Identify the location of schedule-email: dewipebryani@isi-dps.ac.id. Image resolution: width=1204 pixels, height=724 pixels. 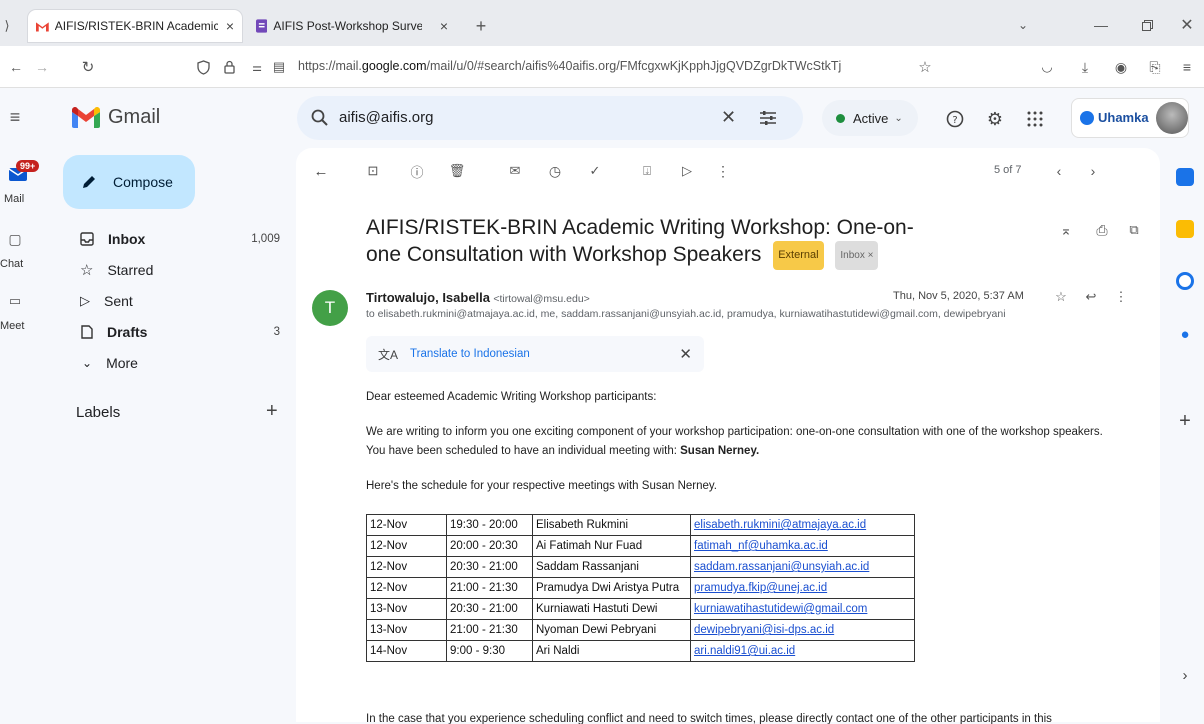
(802, 630).